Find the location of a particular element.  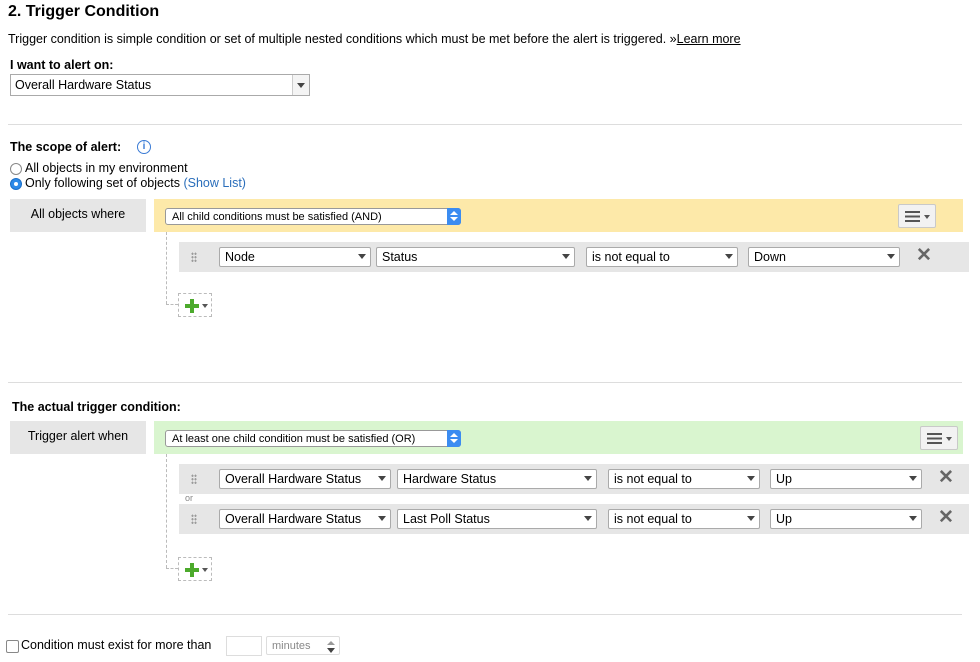

scope-label: The scope of alert: is located at coordinates (66, 147).